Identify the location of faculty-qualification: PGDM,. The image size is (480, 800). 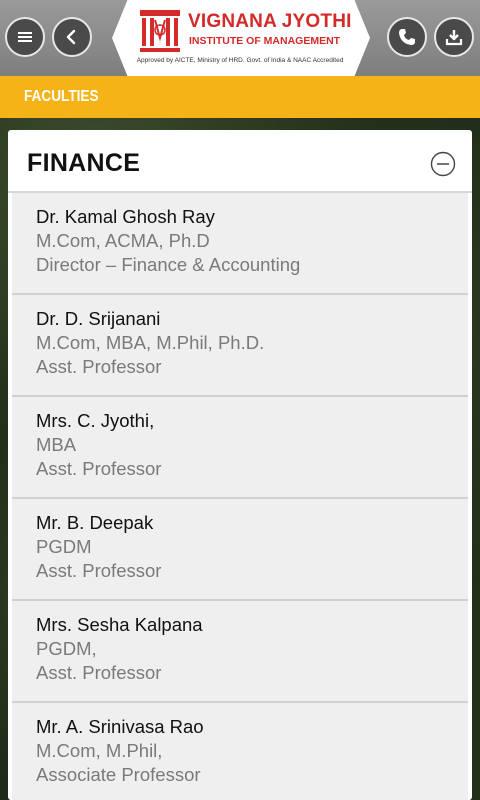
(66, 648).